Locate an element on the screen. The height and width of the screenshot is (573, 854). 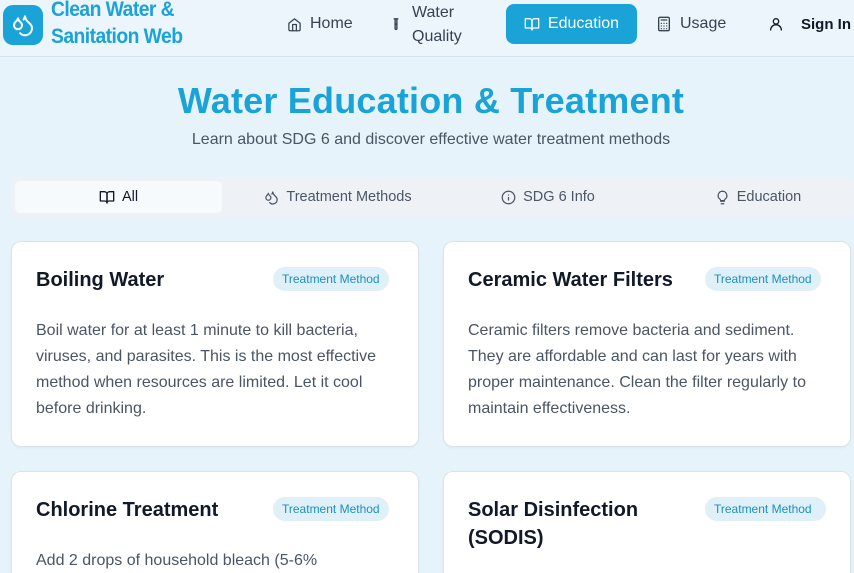
nav-water-quality: Water Quality is located at coordinates (432, 25).